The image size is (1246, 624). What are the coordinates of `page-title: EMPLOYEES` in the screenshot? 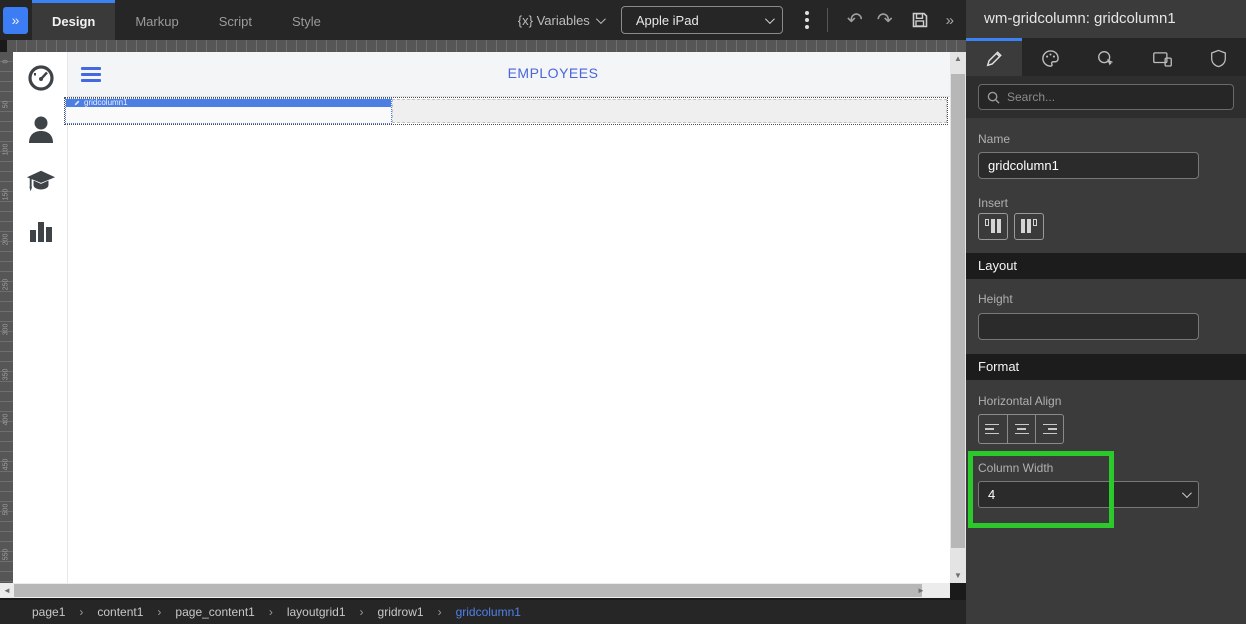 It's located at (553, 73).